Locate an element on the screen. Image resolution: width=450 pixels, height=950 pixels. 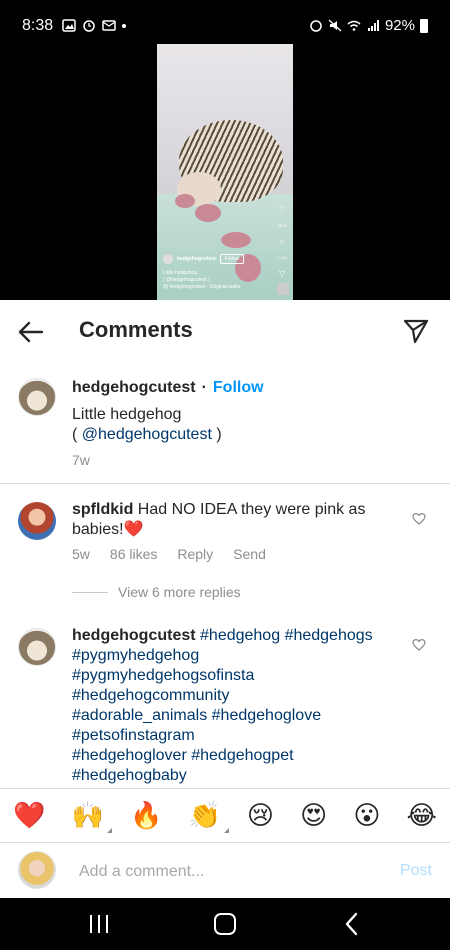
view-replies-button: View 6 more replies is located at coordinates (156, 592).